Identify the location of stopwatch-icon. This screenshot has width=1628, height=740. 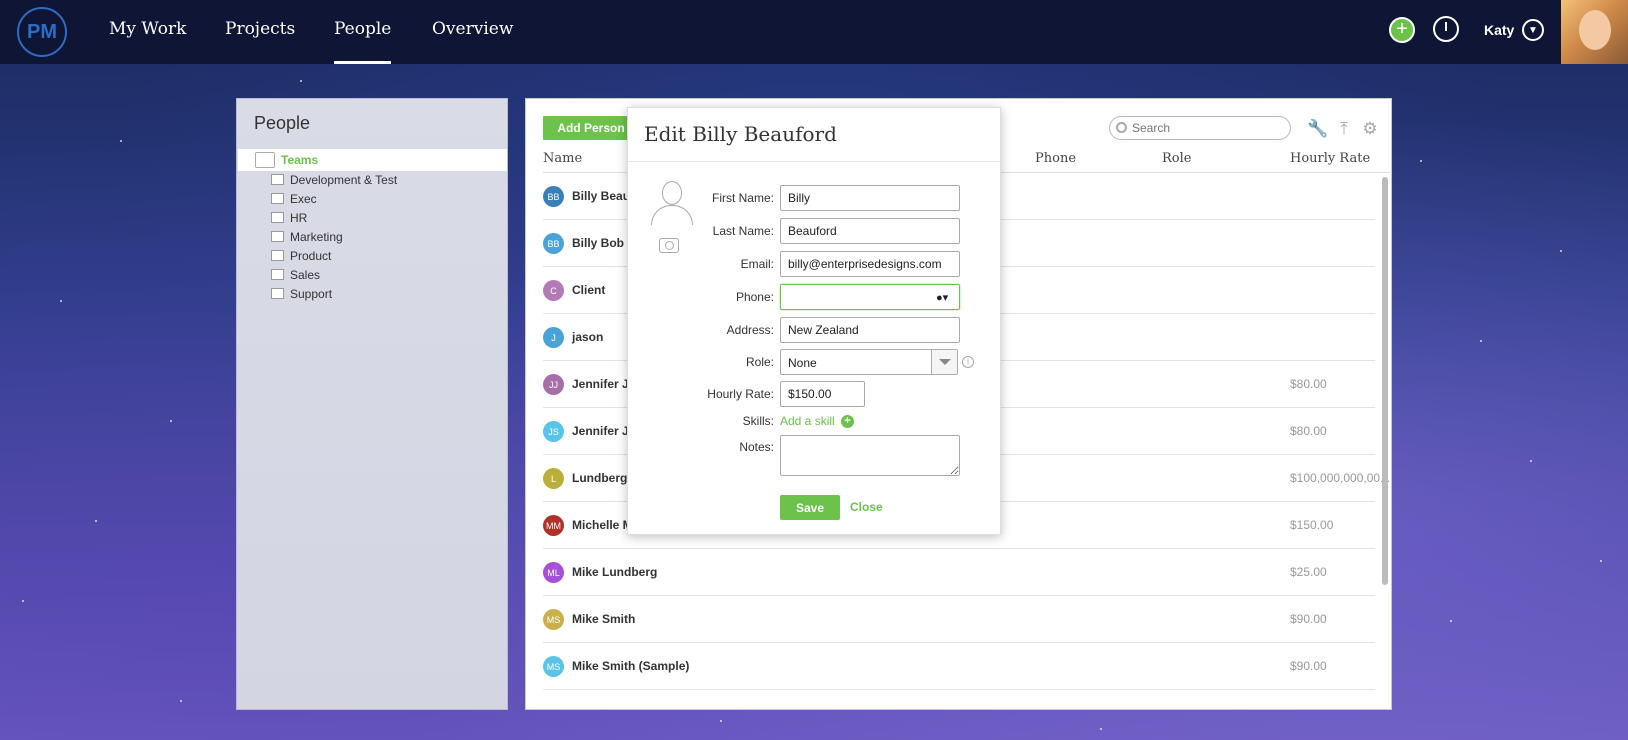
(1446, 29).